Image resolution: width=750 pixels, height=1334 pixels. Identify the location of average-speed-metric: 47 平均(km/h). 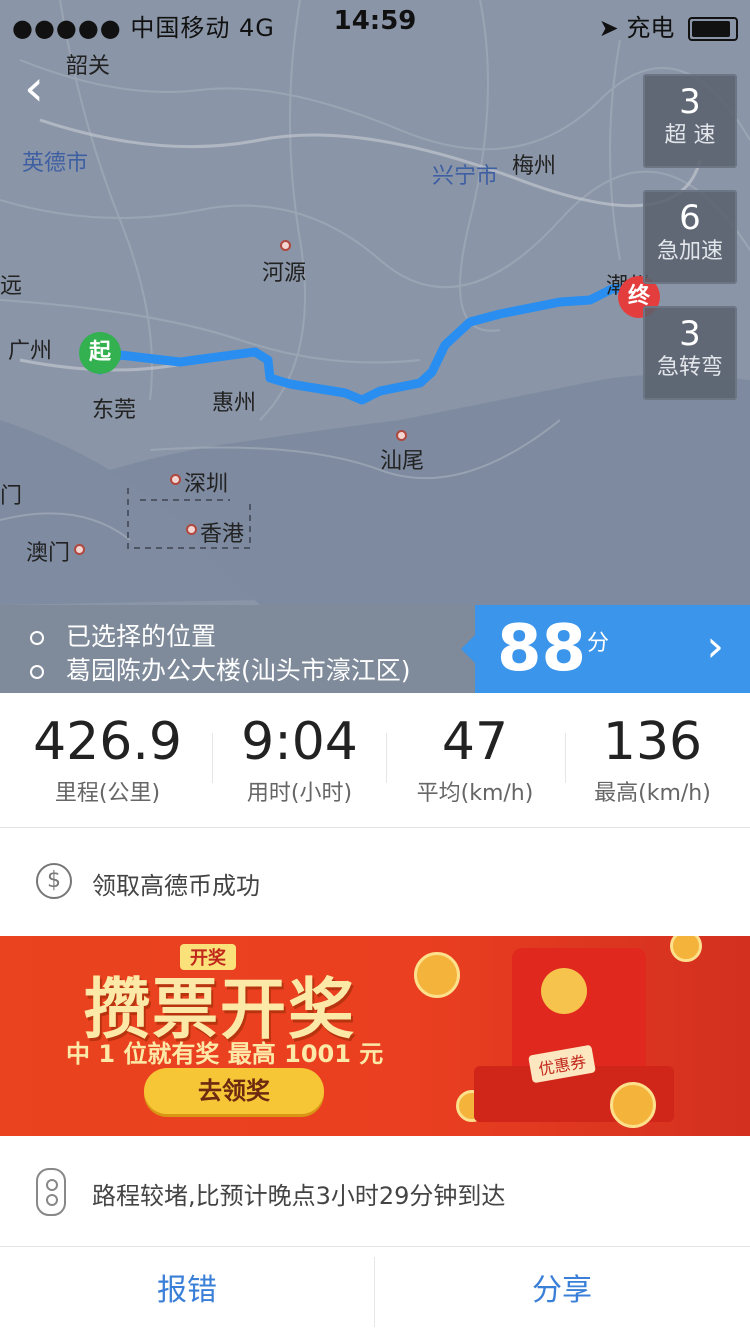
(475, 760).